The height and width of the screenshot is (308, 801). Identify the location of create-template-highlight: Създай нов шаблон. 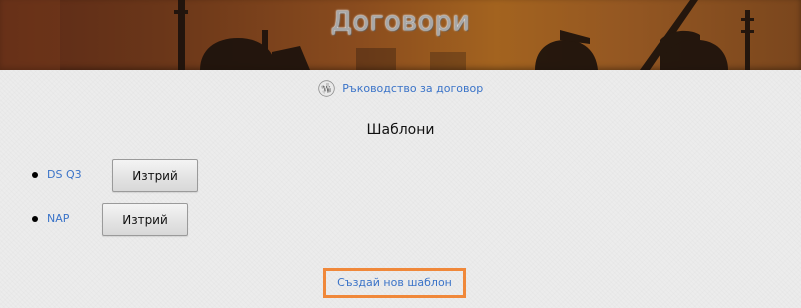
(394, 283).